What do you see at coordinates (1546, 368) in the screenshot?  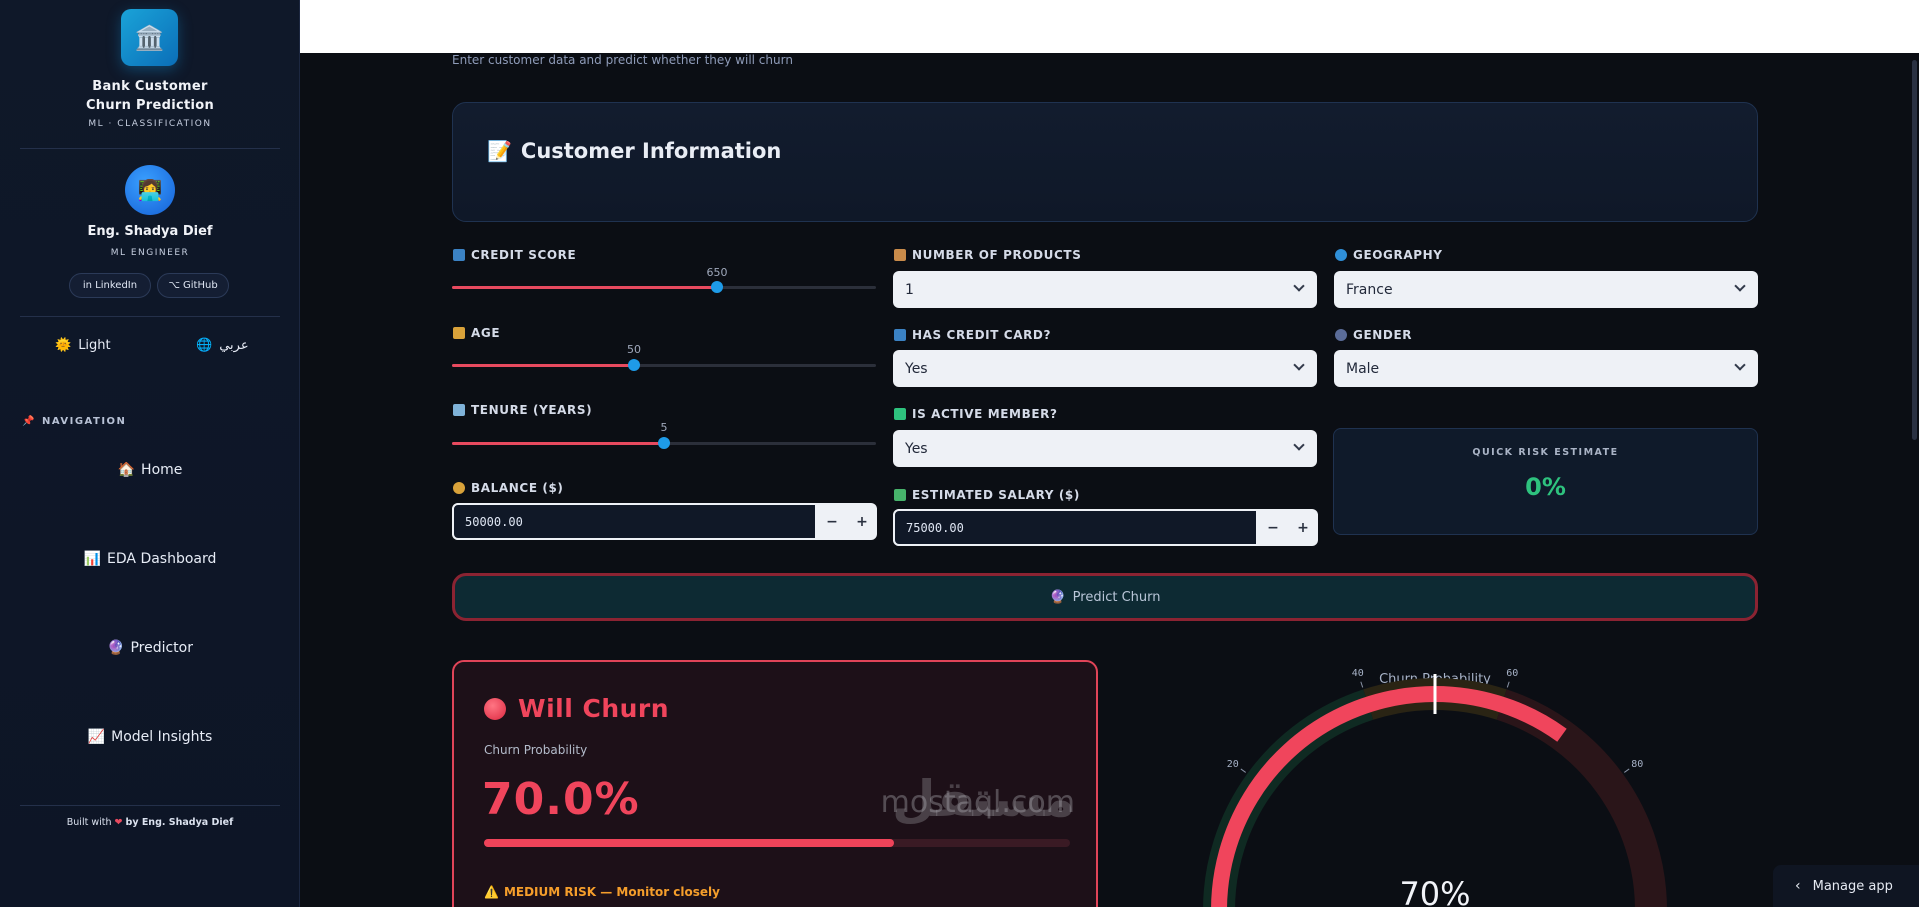 I see `gender-select: Male` at bounding box center [1546, 368].